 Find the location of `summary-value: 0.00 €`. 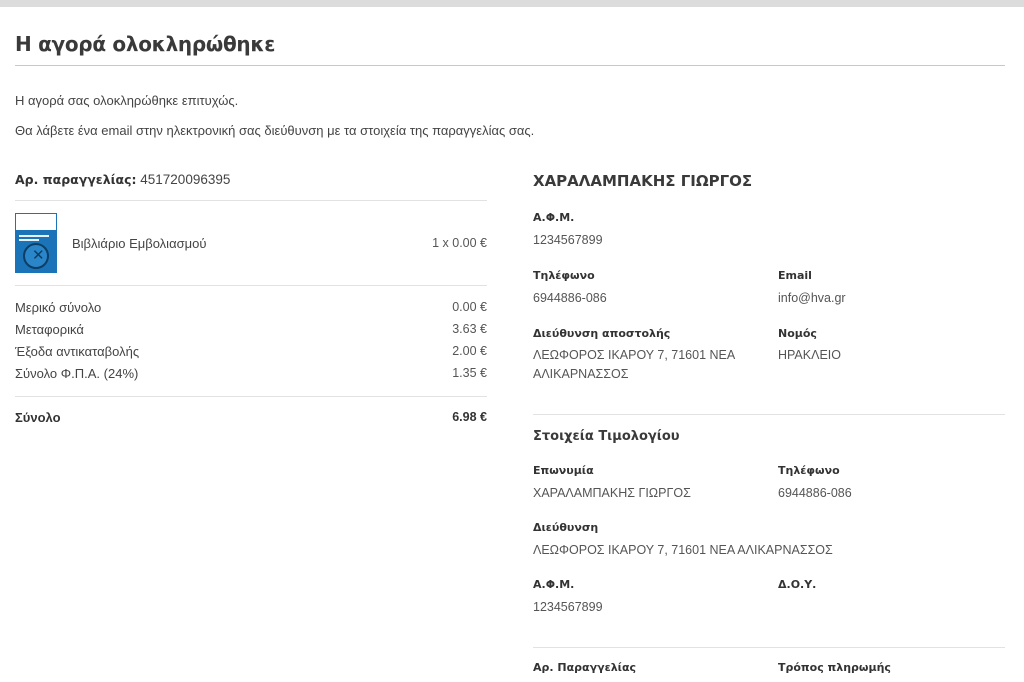

summary-value: 0.00 € is located at coordinates (469, 307).